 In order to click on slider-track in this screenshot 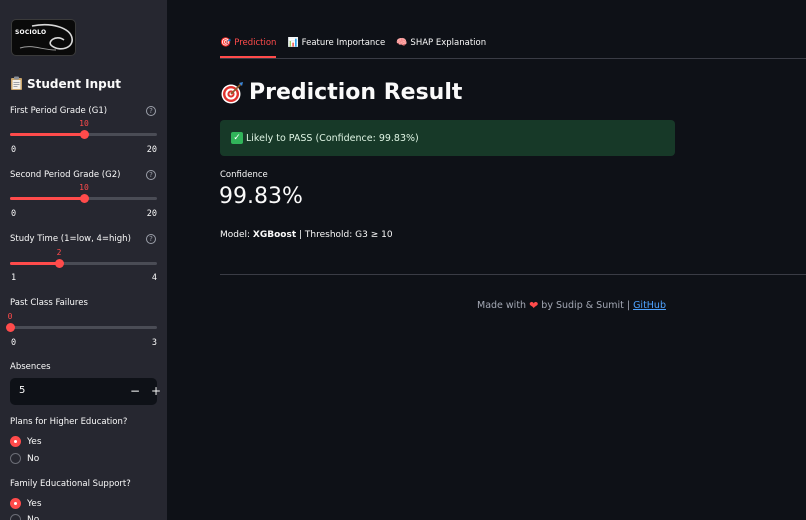, I will do `click(83, 327)`.